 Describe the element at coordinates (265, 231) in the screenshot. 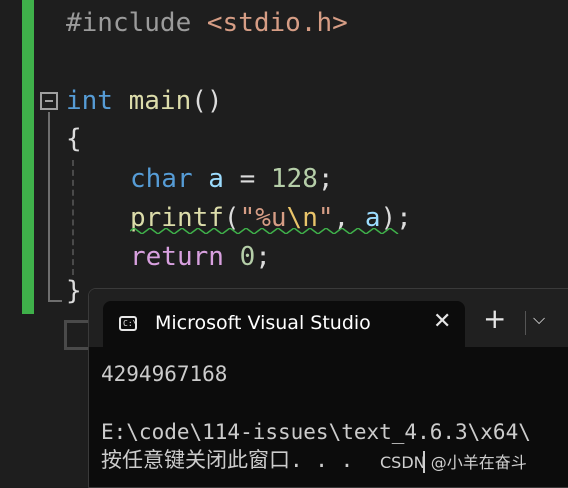

I see `warning-squiggle` at that location.